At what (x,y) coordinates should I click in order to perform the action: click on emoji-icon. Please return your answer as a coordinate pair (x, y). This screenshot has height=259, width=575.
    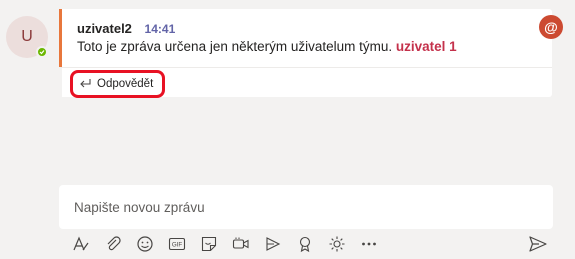
    Looking at the image, I should click on (152, 244).